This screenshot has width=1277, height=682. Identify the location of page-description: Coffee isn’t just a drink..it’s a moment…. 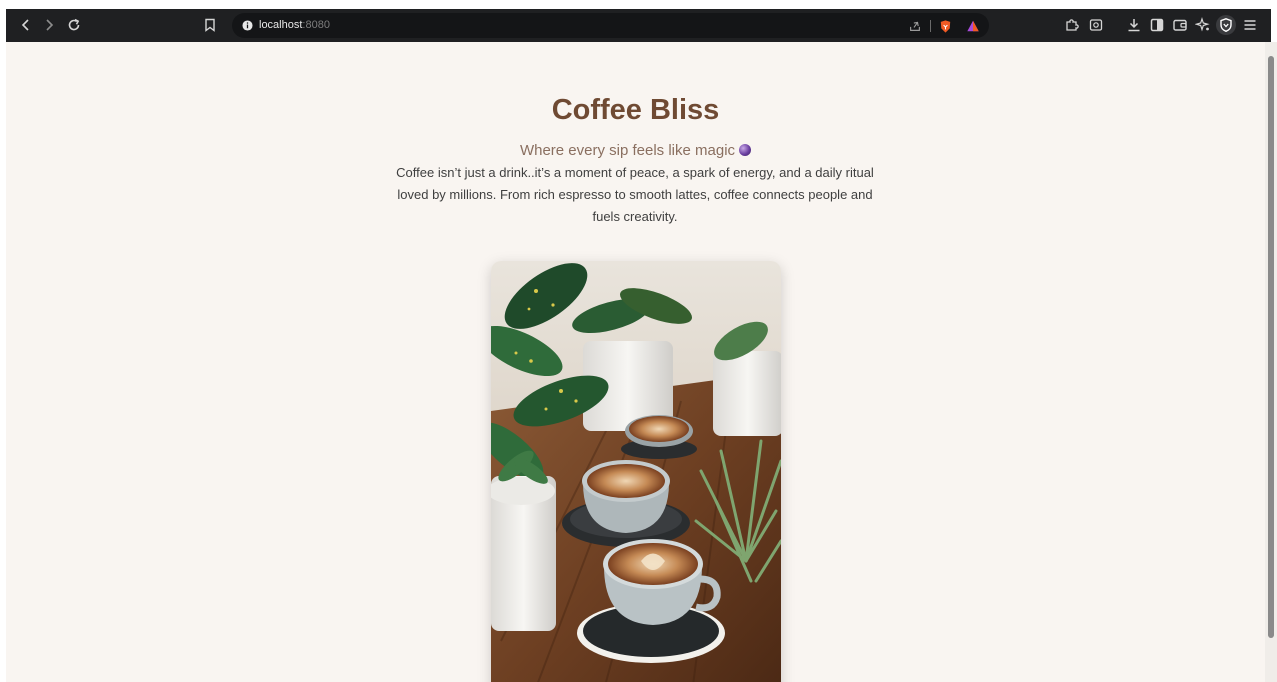
(635, 194).